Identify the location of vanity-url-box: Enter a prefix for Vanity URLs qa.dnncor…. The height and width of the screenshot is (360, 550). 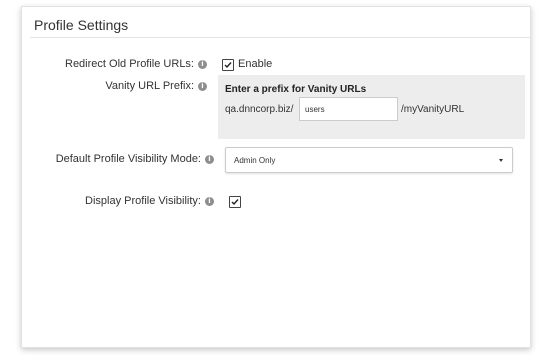
(371, 107).